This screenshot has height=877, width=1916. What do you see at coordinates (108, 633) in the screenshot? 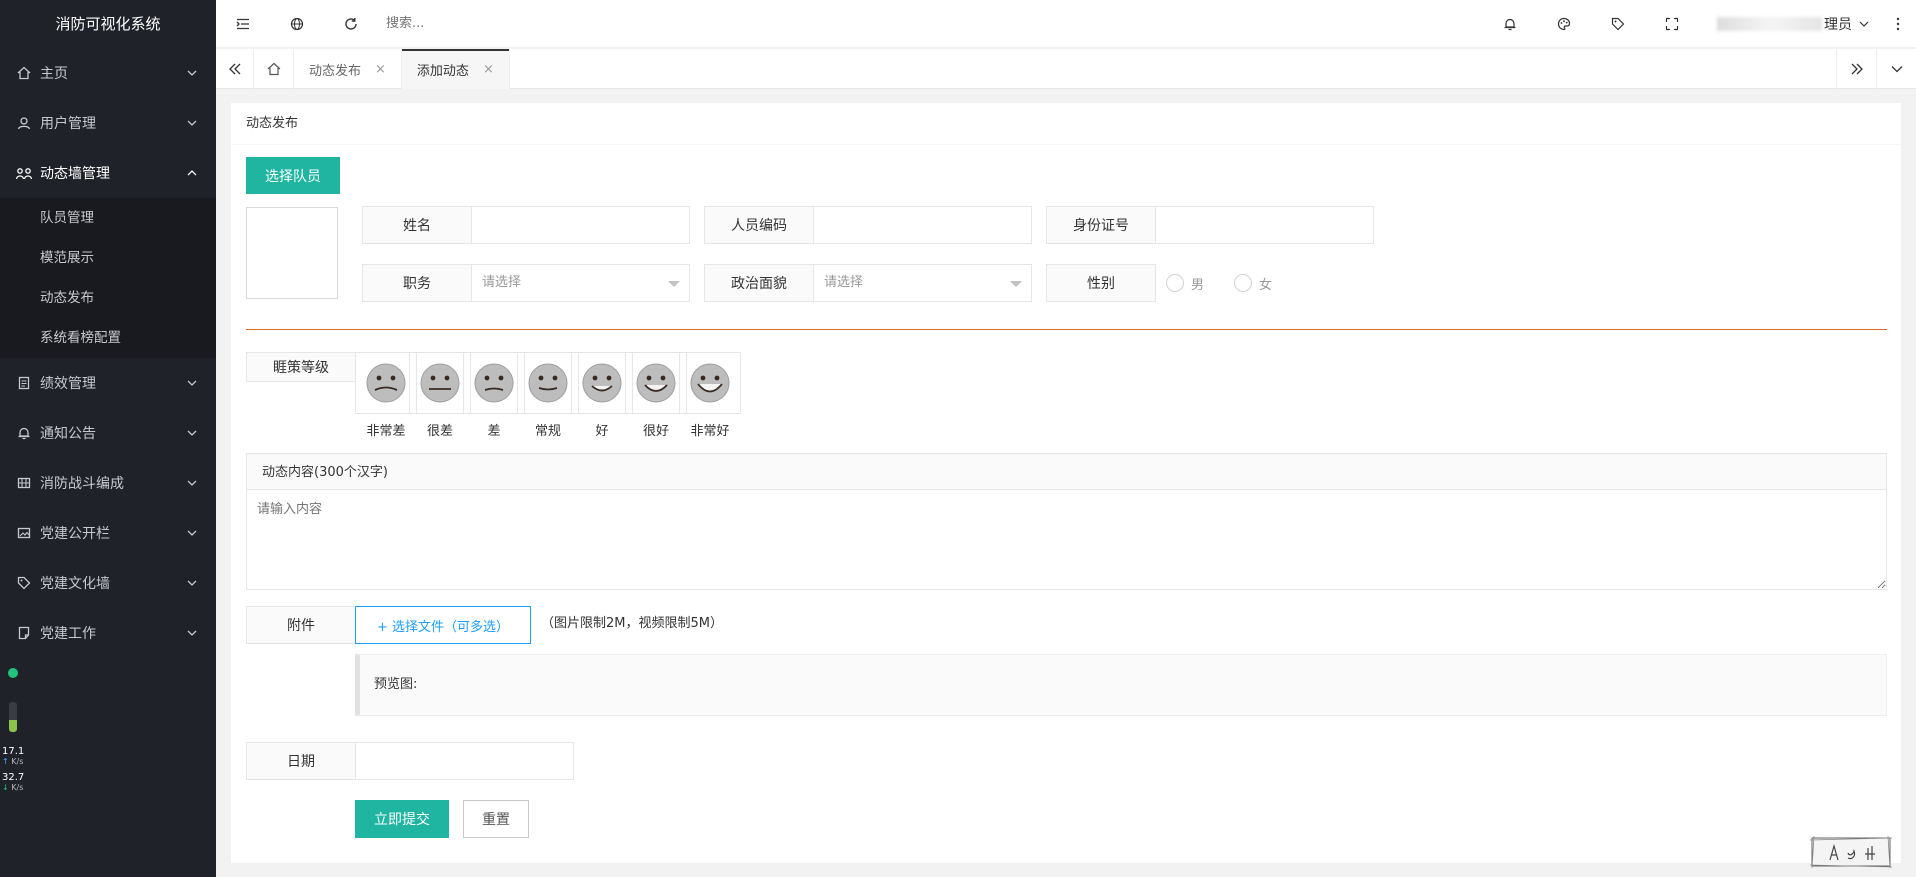
I see `menu-item-party-work: 党建工作` at bounding box center [108, 633].